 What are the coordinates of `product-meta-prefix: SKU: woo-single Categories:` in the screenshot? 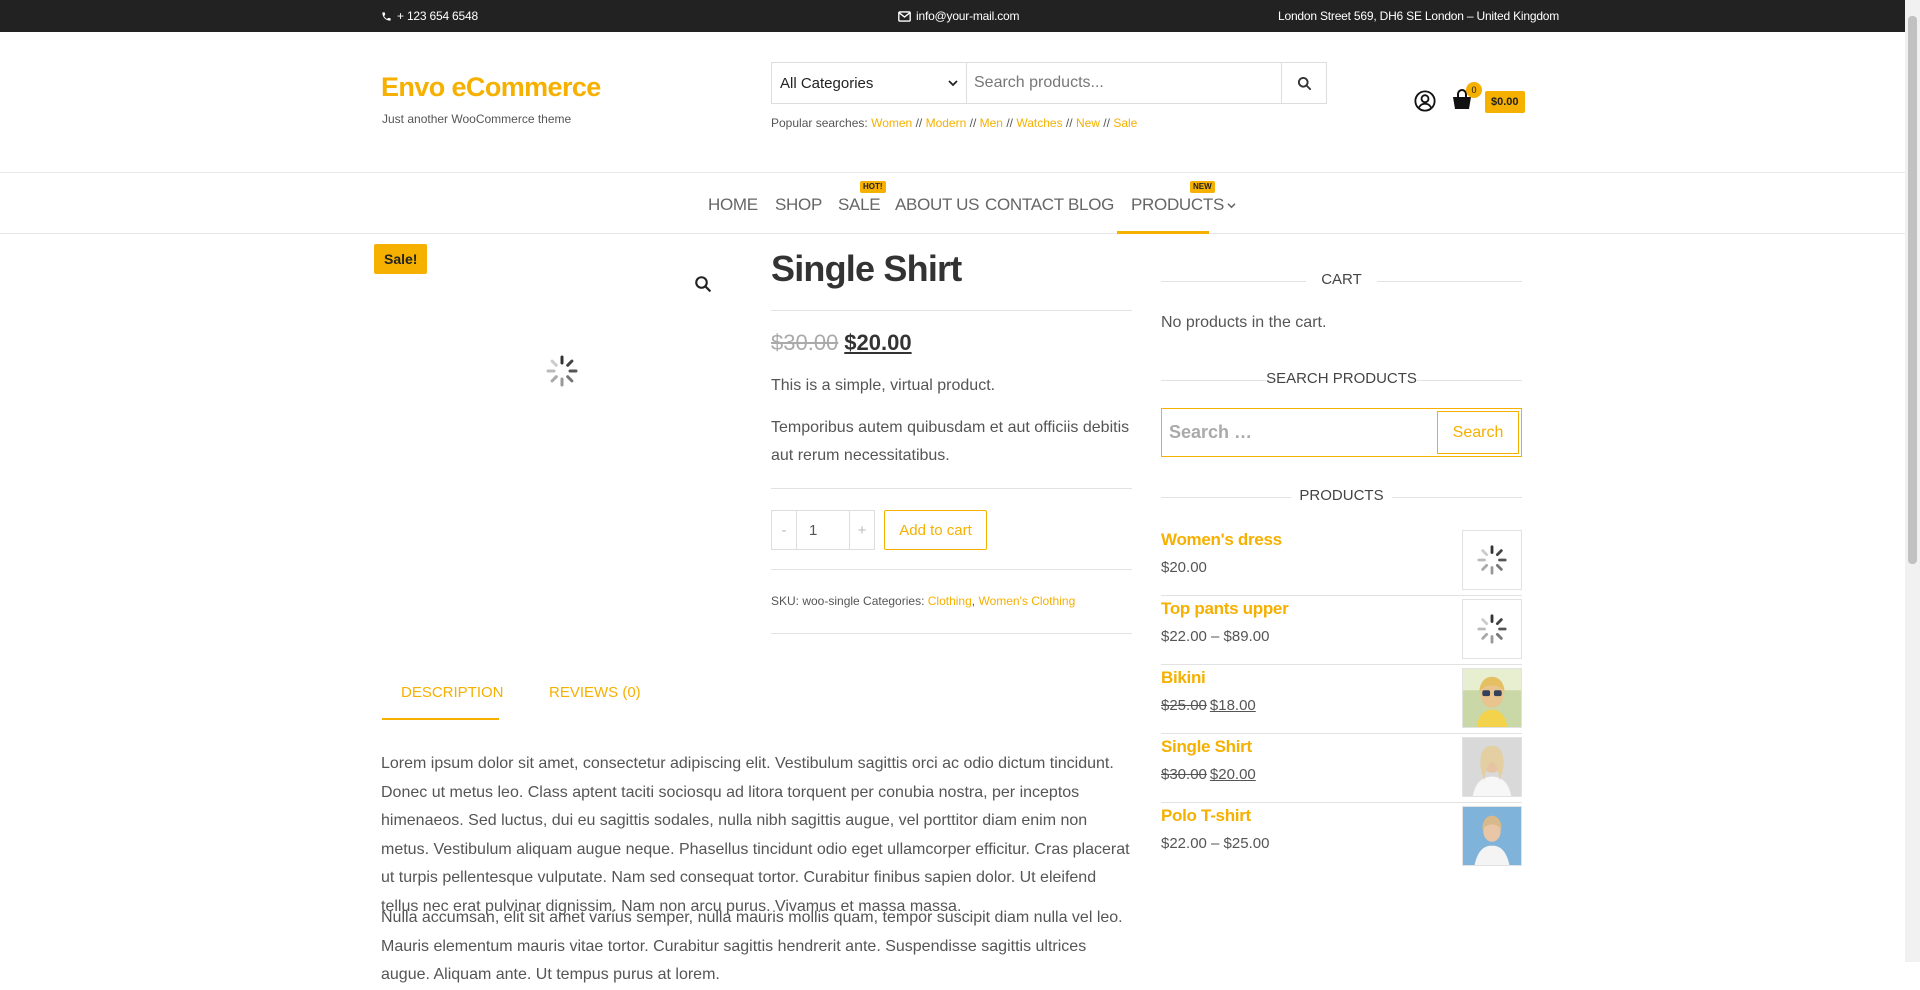 It's located at (848, 601).